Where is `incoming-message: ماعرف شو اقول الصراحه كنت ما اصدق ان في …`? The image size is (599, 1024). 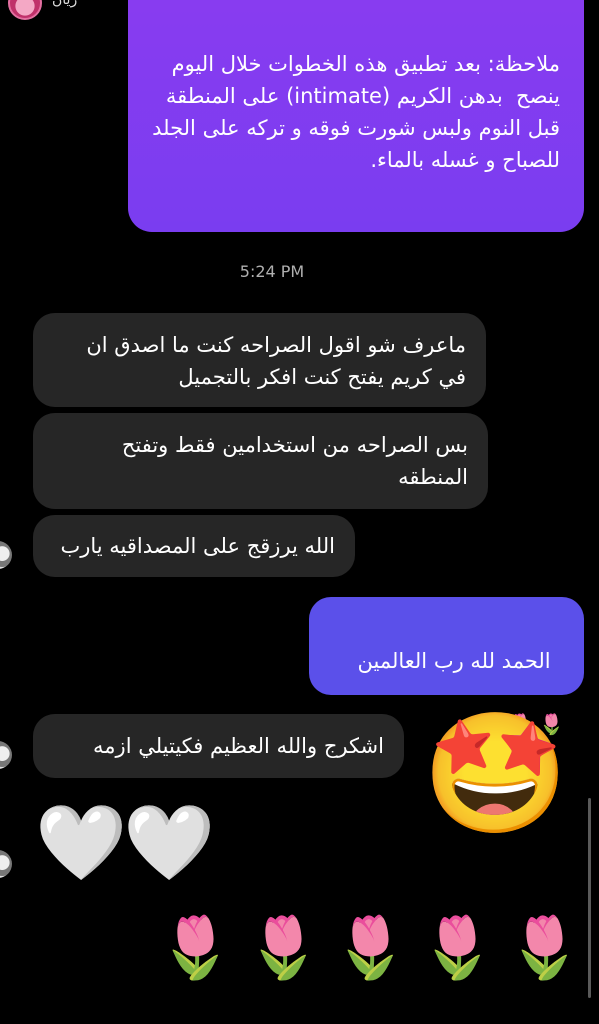 incoming-message: ماعرف شو اقول الصراحه كنت ما اصدق ان في … is located at coordinates (259, 360).